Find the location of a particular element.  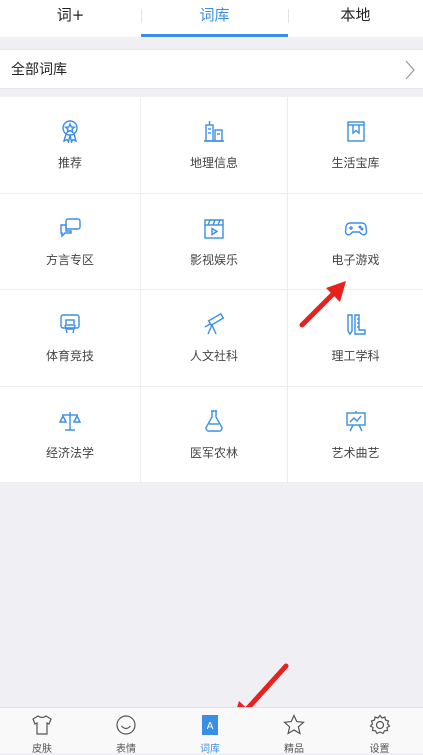

category-humanities: 人文社科 is located at coordinates (214, 338).